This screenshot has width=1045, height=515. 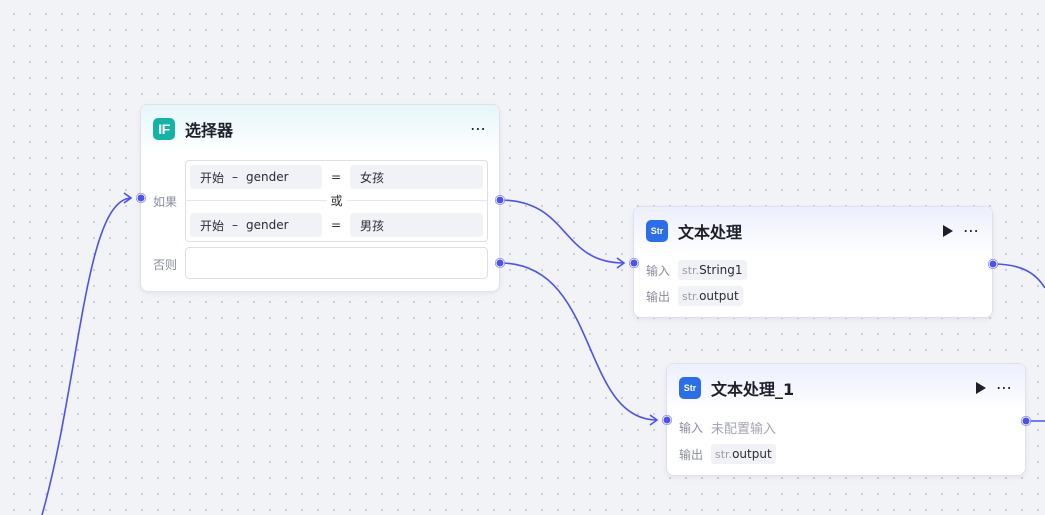 What do you see at coordinates (753, 389) in the screenshot?
I see `node-title: 文本处理_1` at bounding box center [753, 389].